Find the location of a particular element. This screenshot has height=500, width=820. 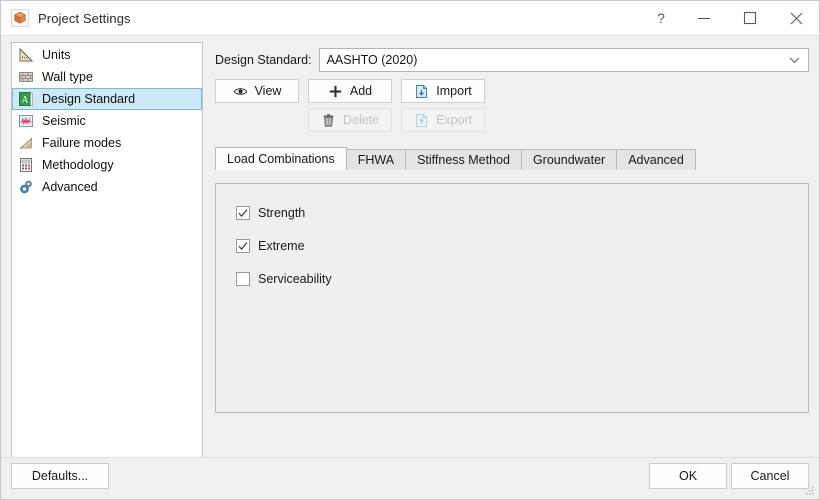

title-bar: Project Settings ? is located at coordinates (410, 18).